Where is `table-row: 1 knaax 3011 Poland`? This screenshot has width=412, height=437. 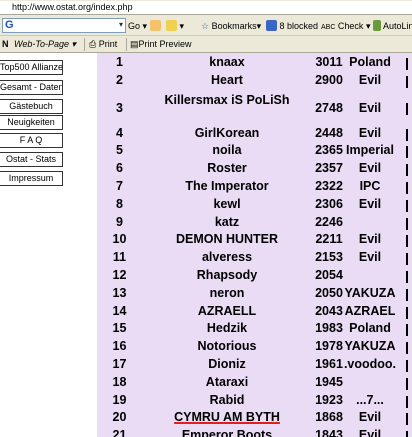 table-row: 1 knaax 3011 Poland is located at coordinates (254, 64).